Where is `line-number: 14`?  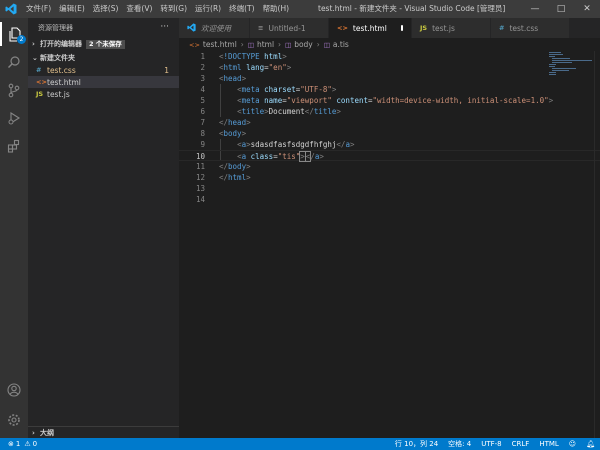 line-number: 14 is located at coordinates (200, 199).